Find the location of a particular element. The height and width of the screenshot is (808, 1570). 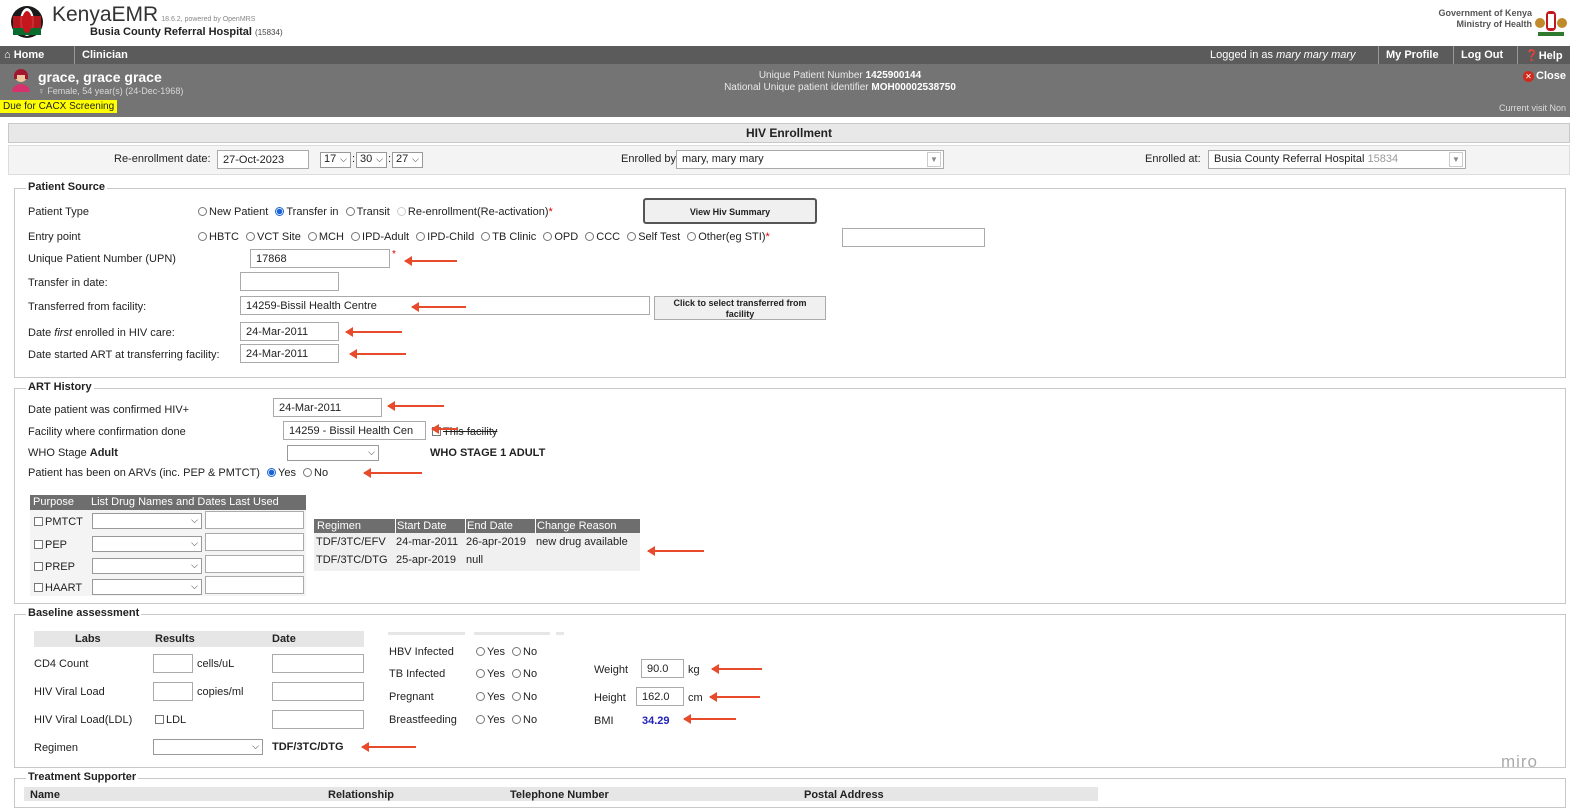

current-visit-label: Current visit Non is located at coordinates (1532, 108).